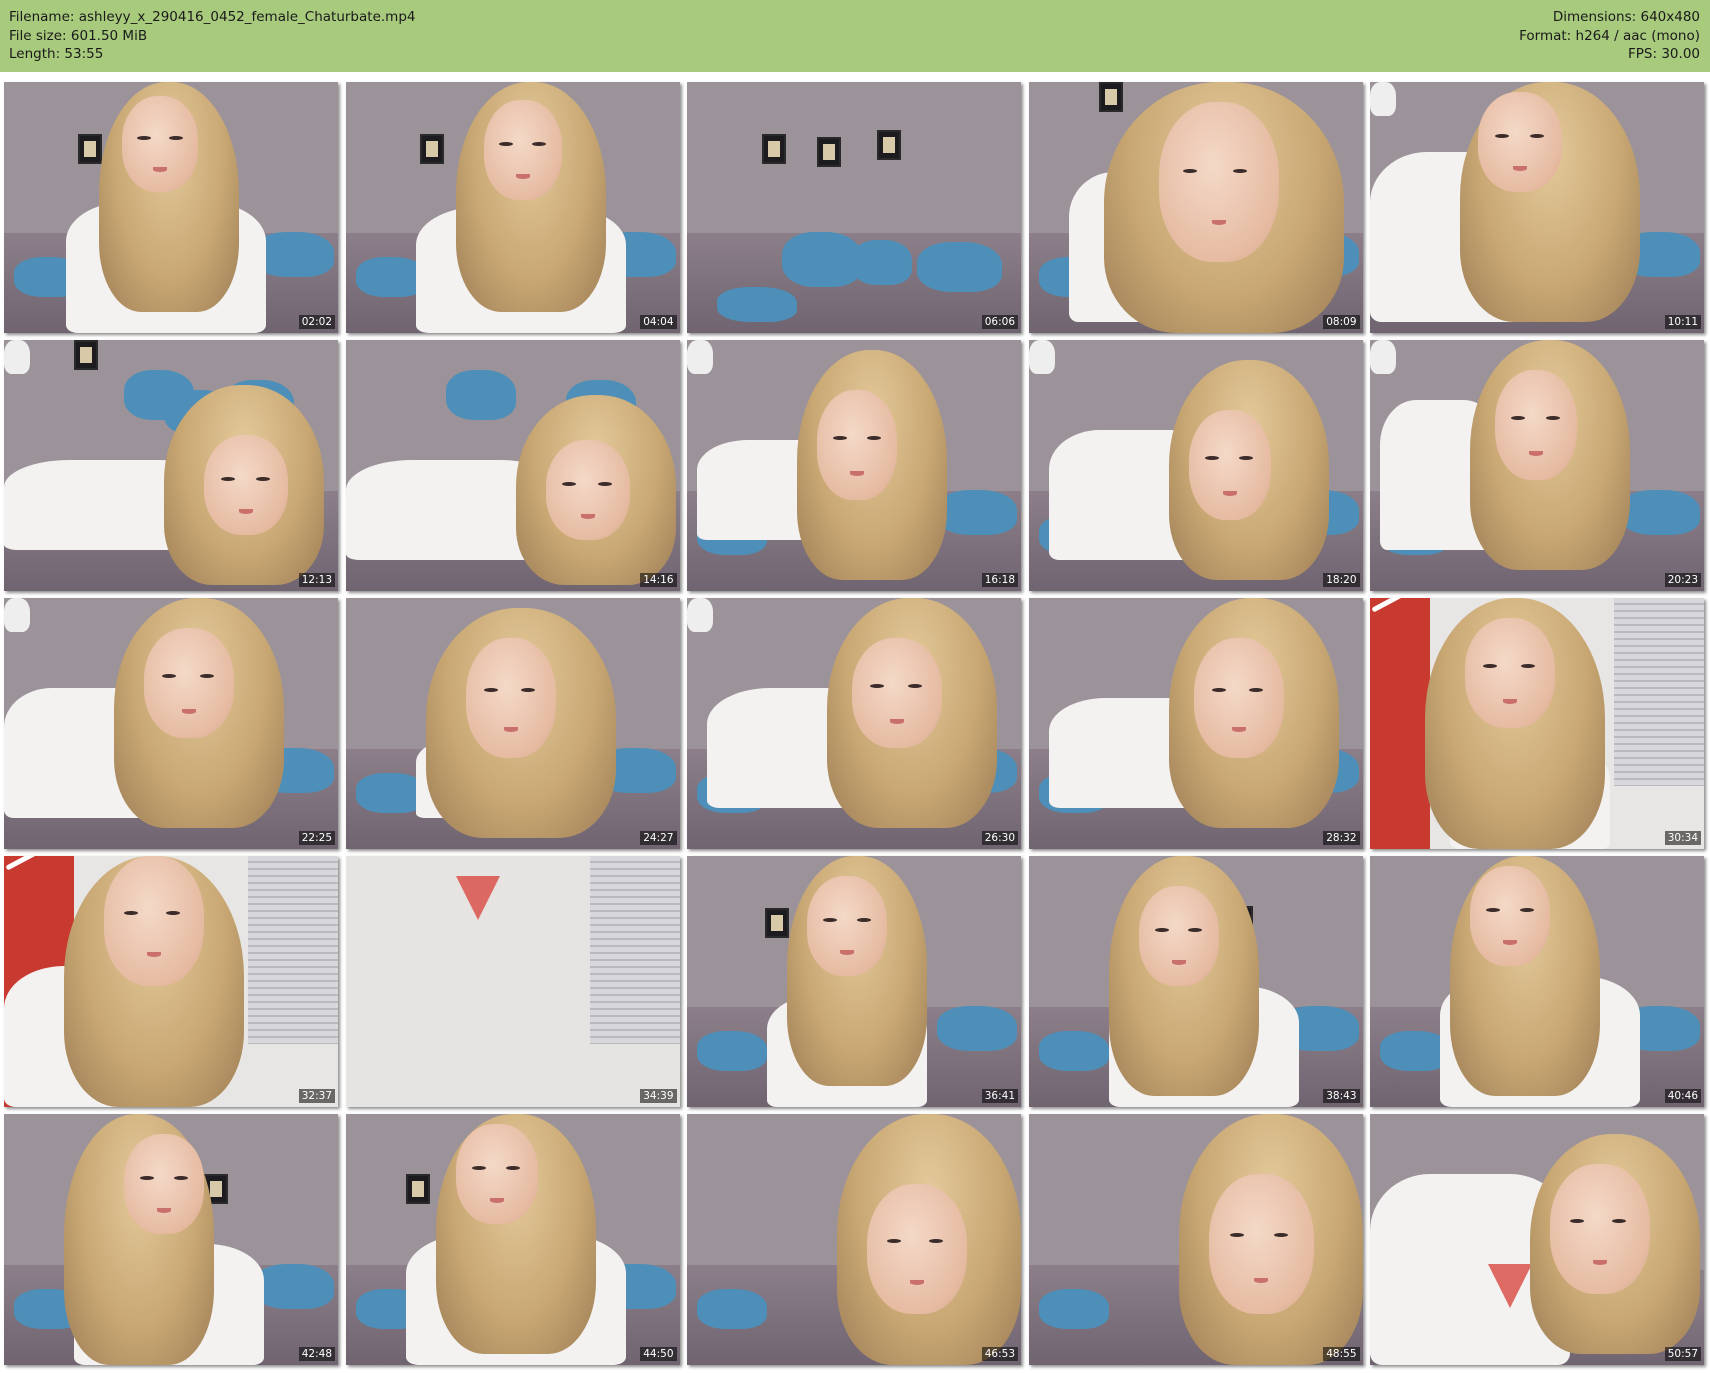 This screenshot has width=1710, height=1373. What do you see at coordinates (1195, 1239) in the screenshot?
I see `video-thumbnail: 48:55` at bounding box center [1195, 1239].